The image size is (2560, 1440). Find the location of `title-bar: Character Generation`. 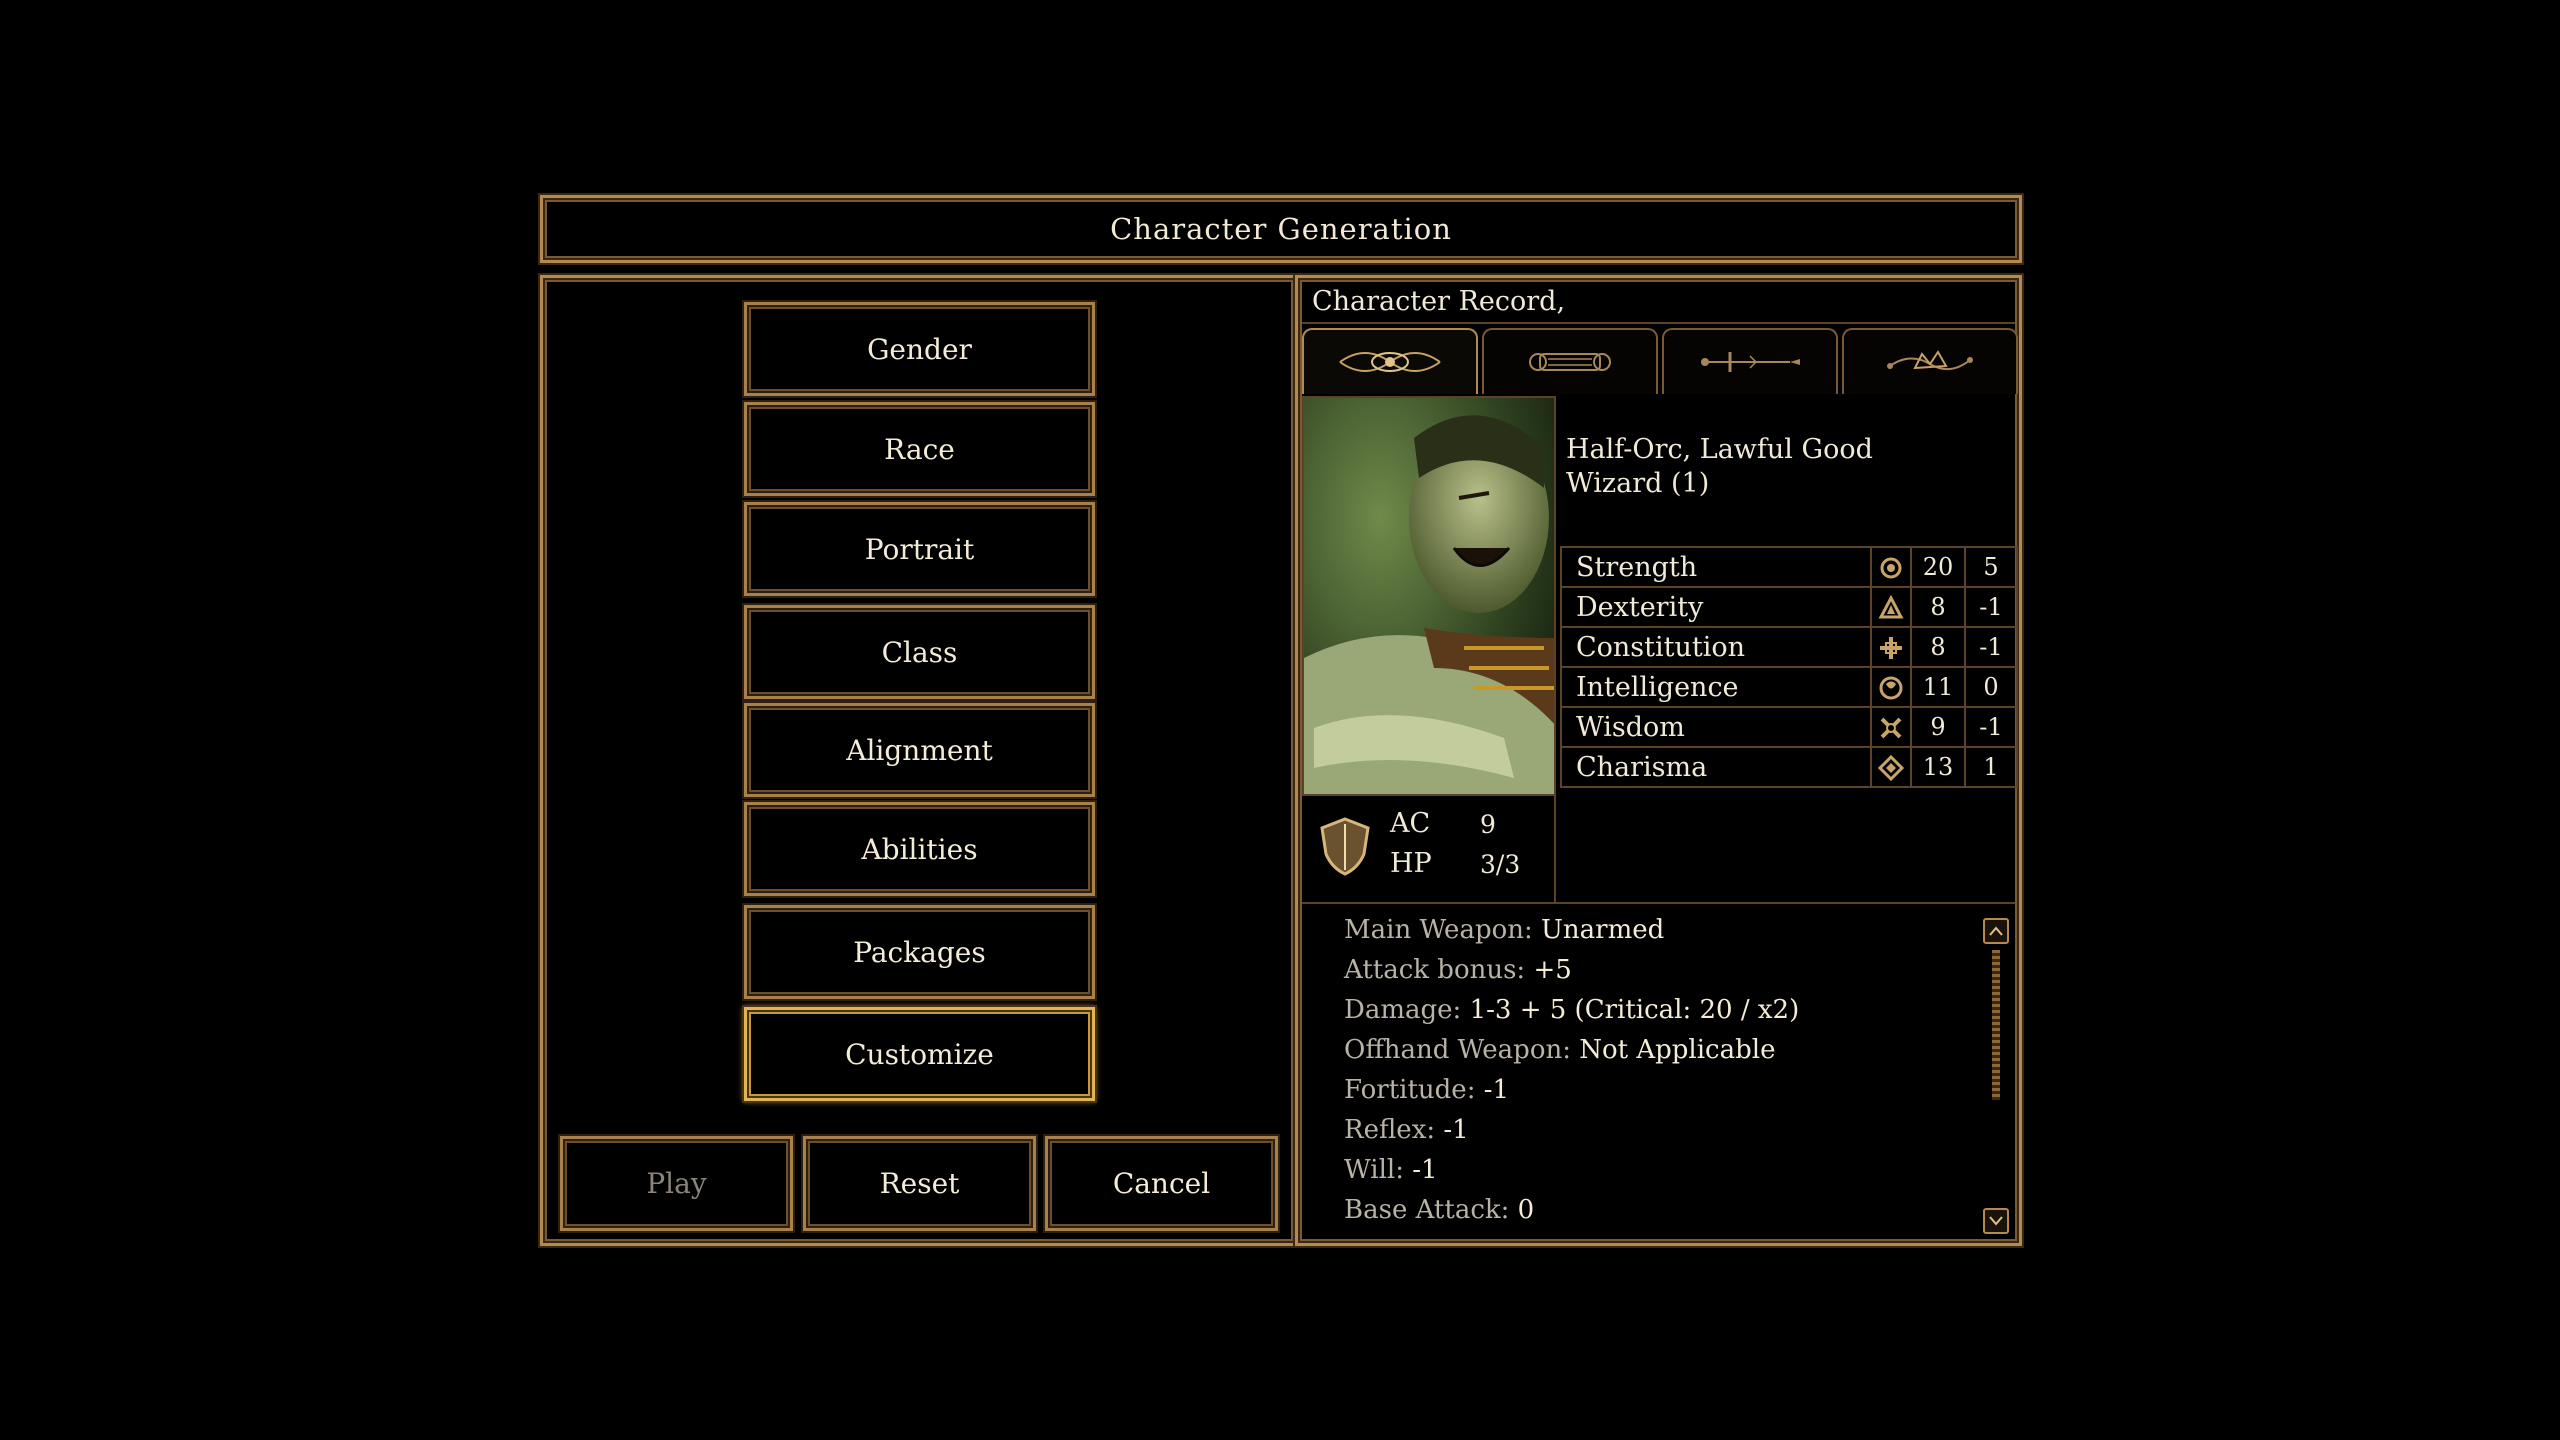

title-bar: Character Generation is located at coordinates (1281, 229).